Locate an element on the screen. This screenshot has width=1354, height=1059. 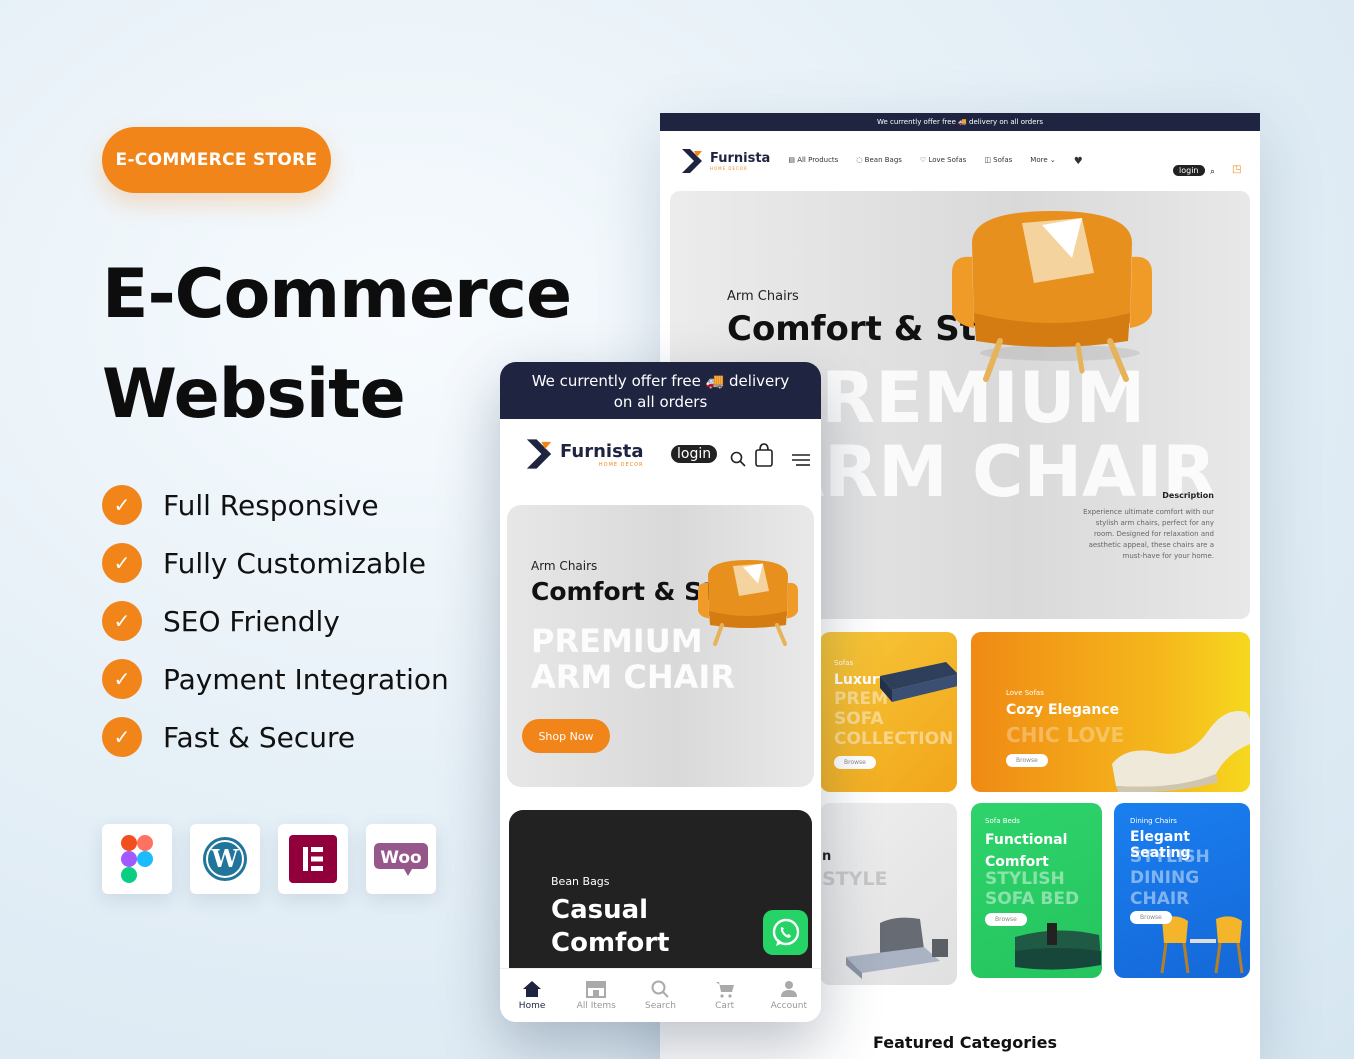
nav-love-sofas: ♡ Love Sofas is located at coordinates (943, 161).